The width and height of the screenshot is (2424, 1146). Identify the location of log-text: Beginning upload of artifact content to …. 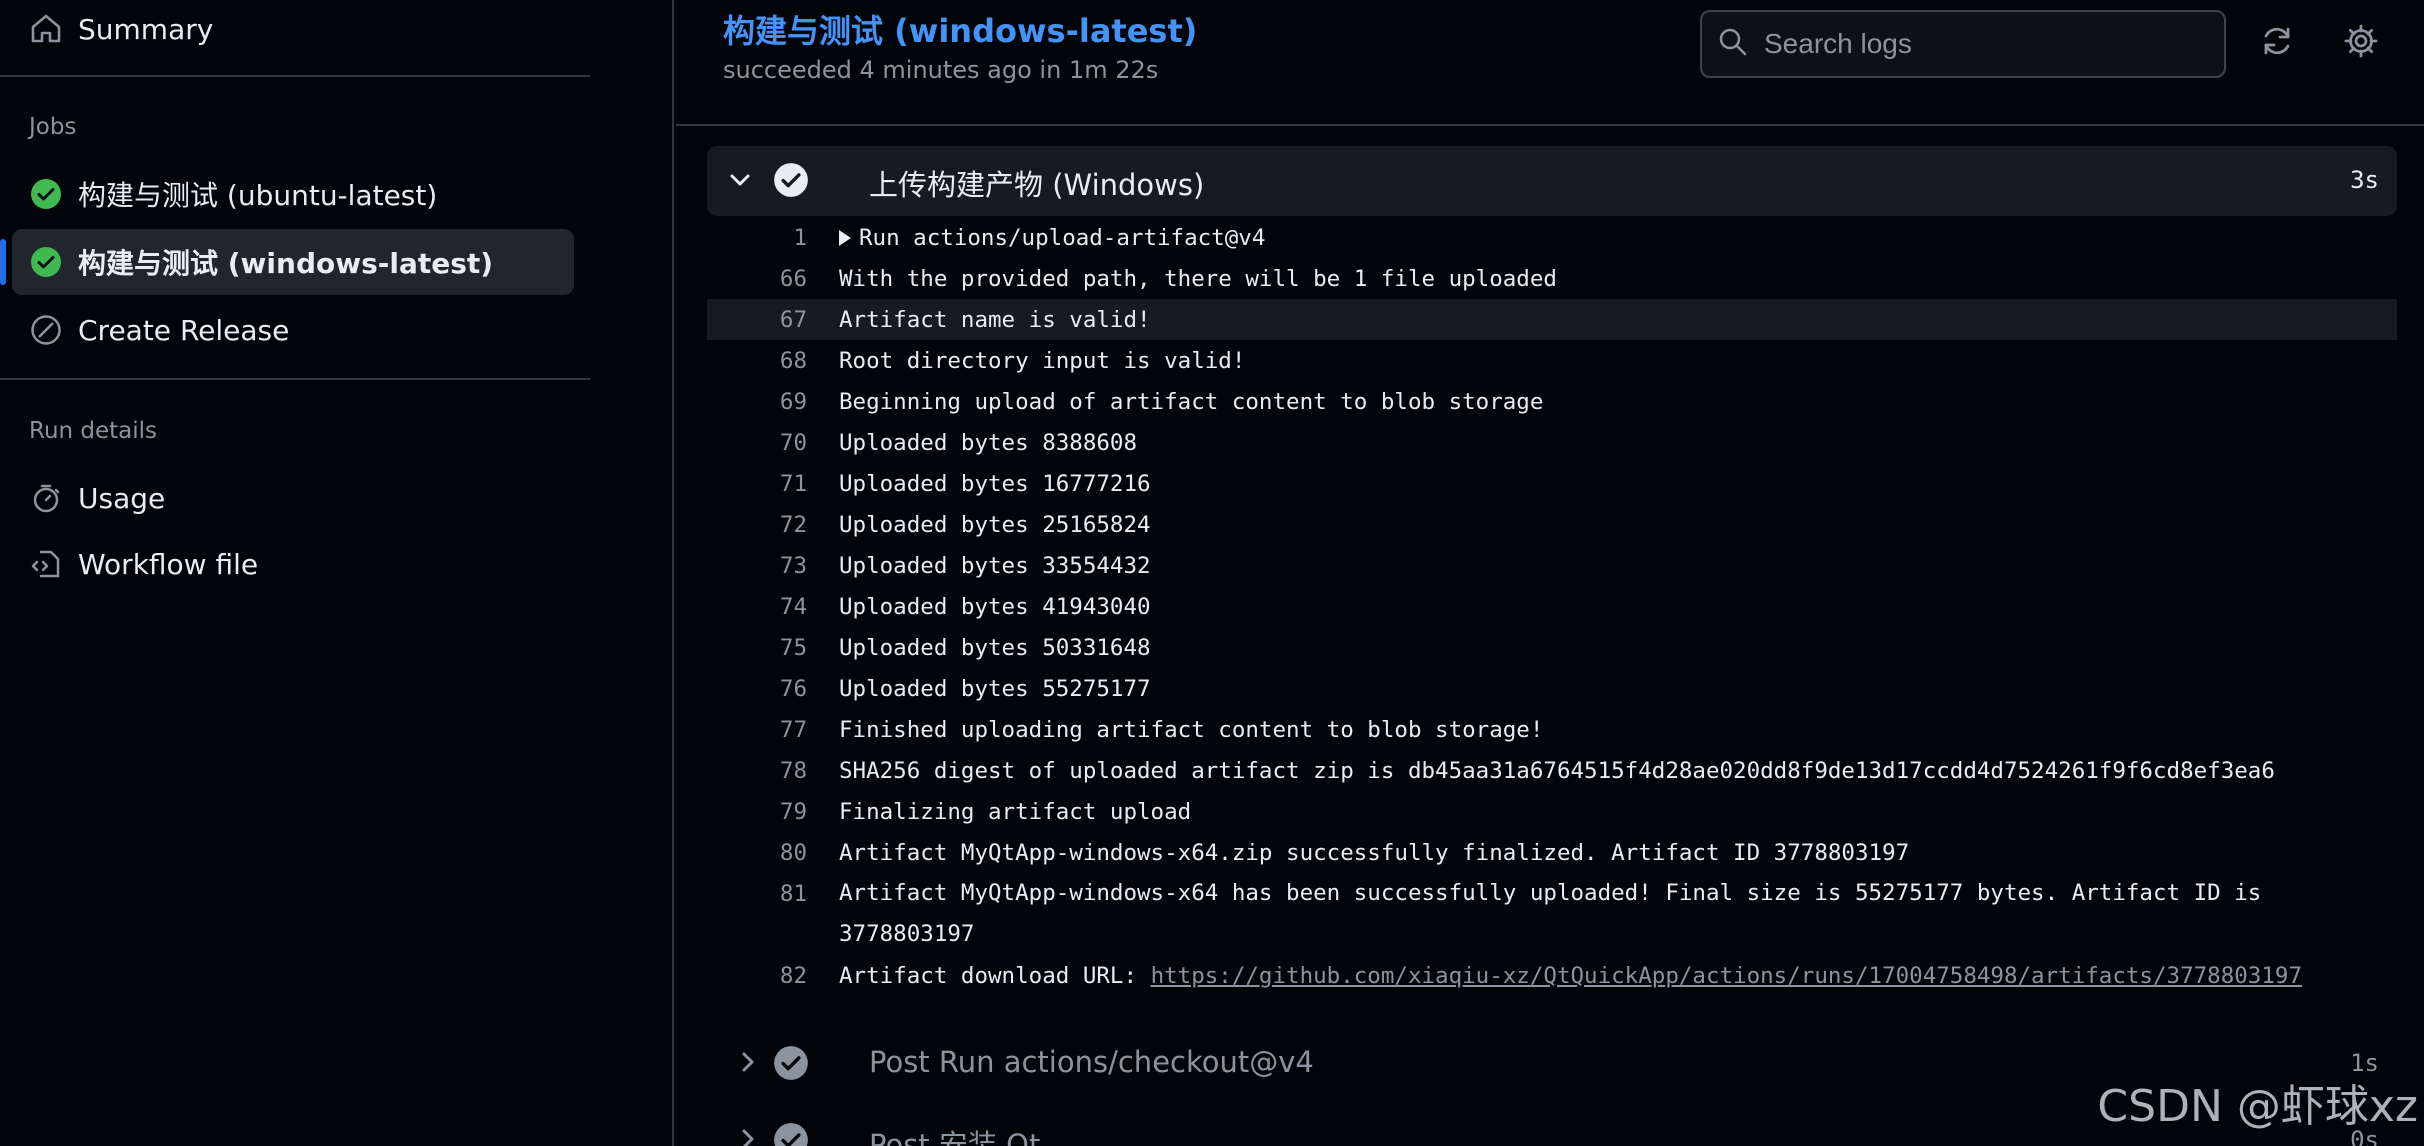
(1191, 401).